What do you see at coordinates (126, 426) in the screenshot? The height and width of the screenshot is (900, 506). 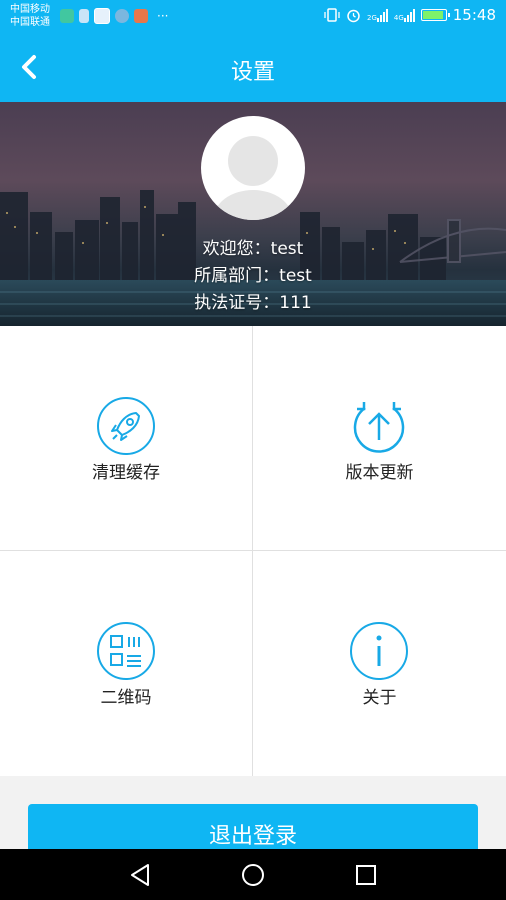 I see `rocket-icon` at bounding box center [126, 426].